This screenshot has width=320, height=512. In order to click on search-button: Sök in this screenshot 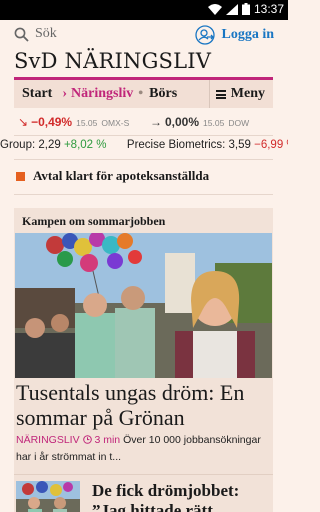, I will do `click(35, 34)`.